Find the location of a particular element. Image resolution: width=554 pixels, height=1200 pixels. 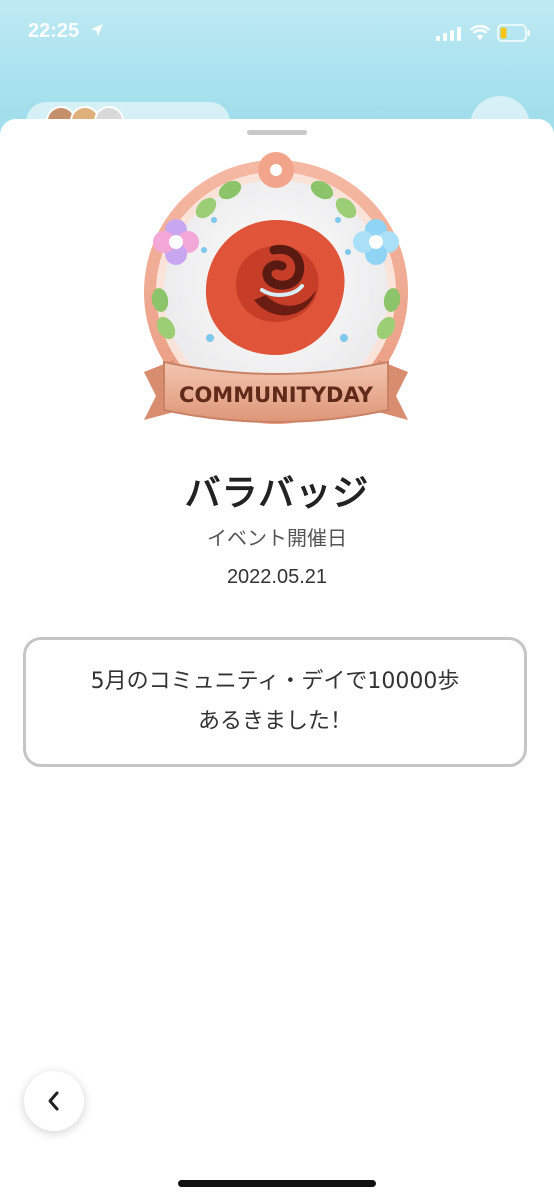

achievement-message-box: 5月のコミュニティ・デイで10000歩 あるきました！ is located at coordinates (275, 702).